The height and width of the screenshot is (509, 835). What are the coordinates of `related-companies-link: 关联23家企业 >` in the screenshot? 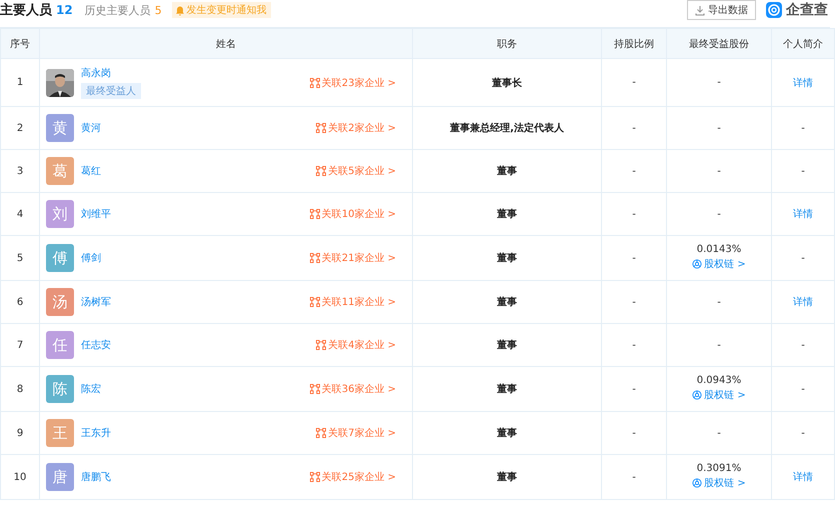 It's located at (353, 83).